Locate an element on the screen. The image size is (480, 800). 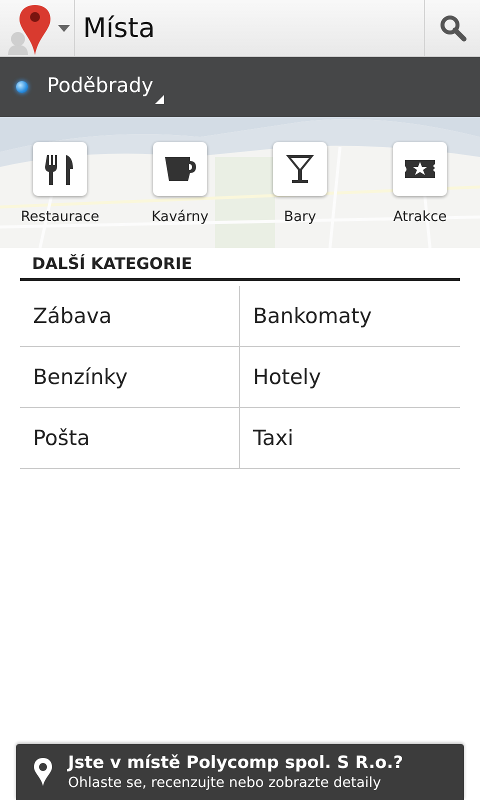
app-title: Místa is located at coordinates (119, 29).